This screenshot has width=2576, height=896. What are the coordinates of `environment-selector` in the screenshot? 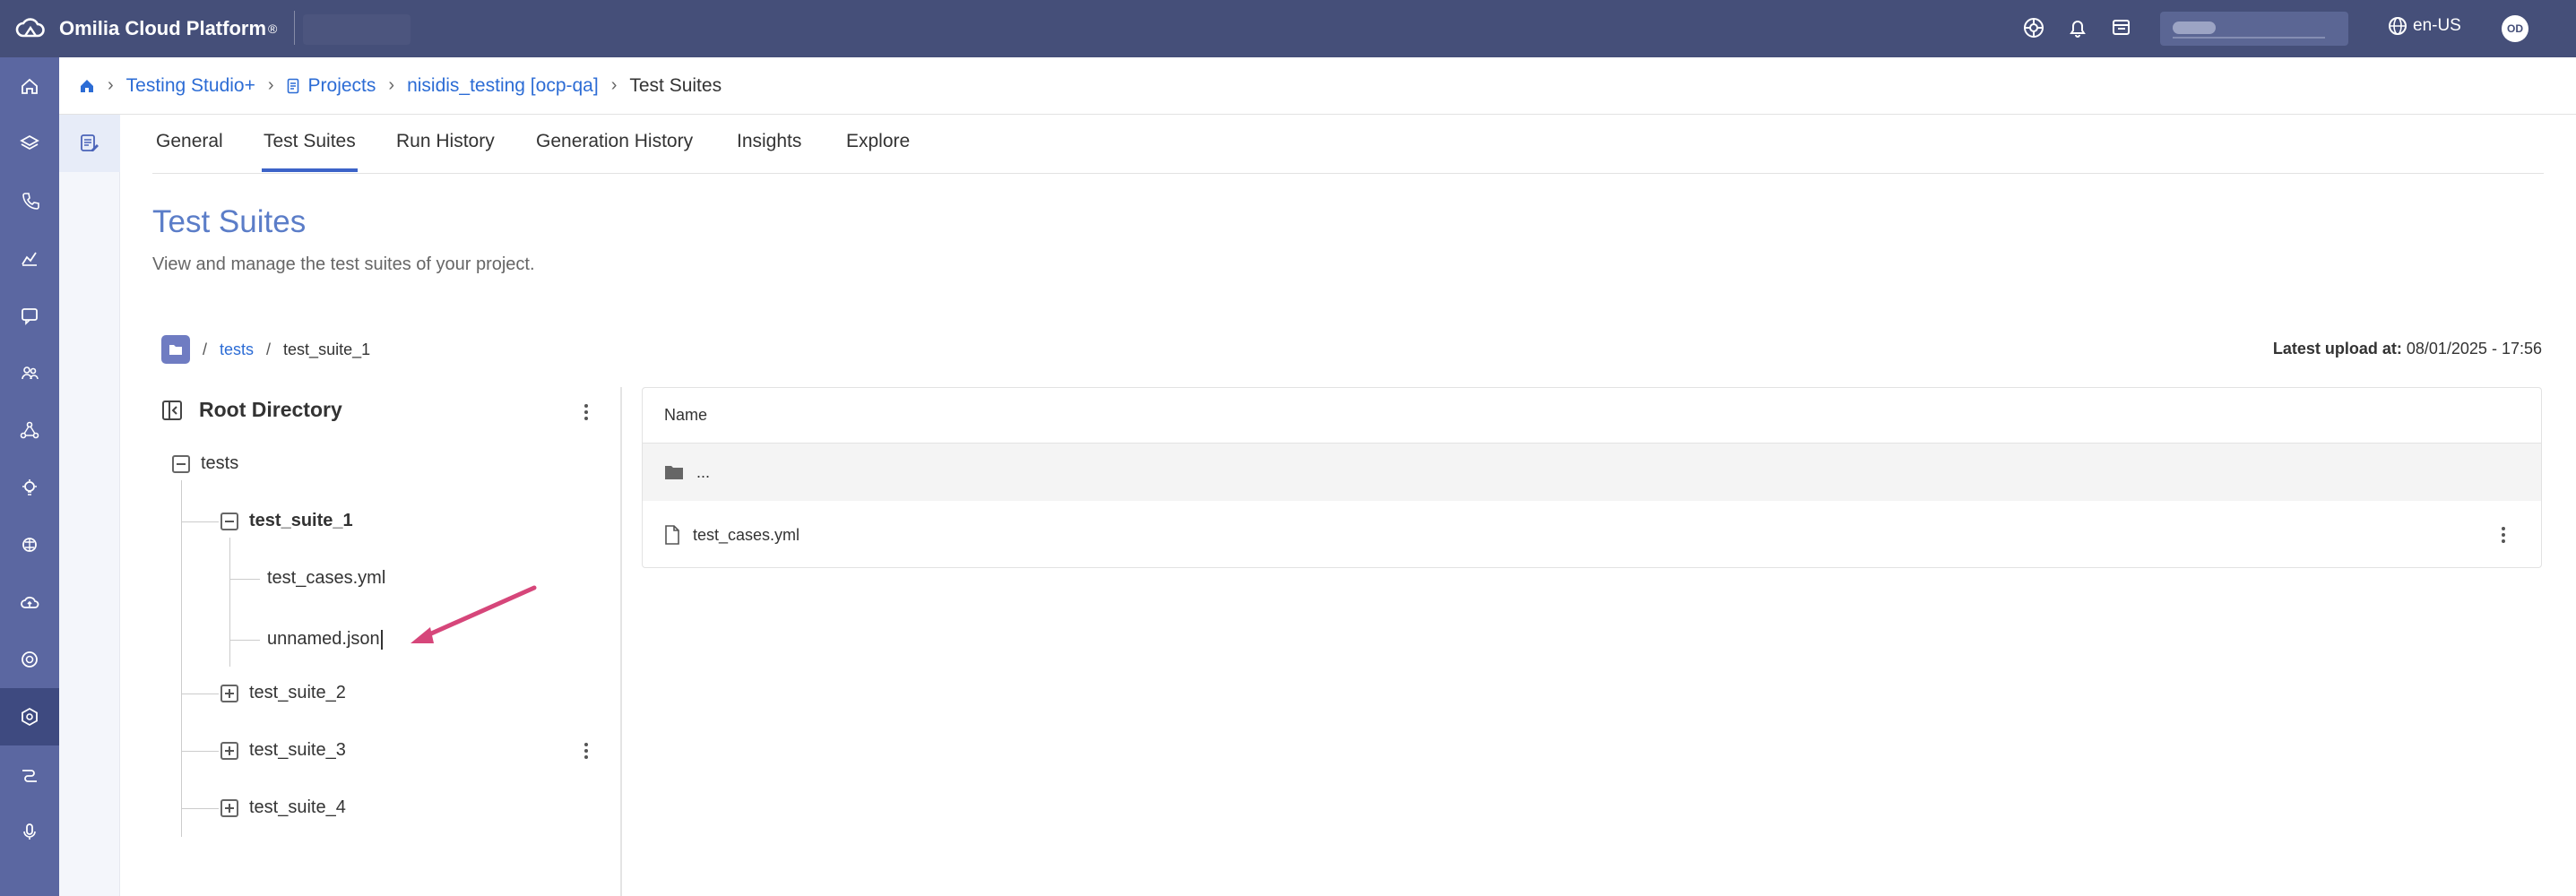 It's located at (2254, 29).